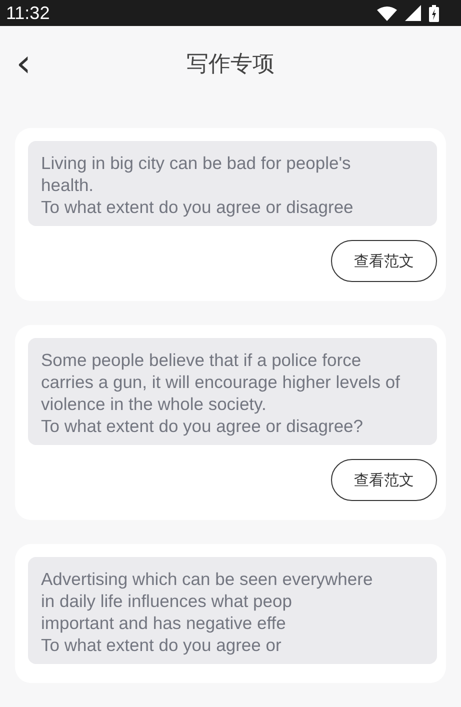 The height and width of the screenshot is (707, 461). I want to click on essay-prompt: Advertising which can be seen everywhere in daily life influences what peop important and has negative effe To what extent do you agree or, so click(232, 610).